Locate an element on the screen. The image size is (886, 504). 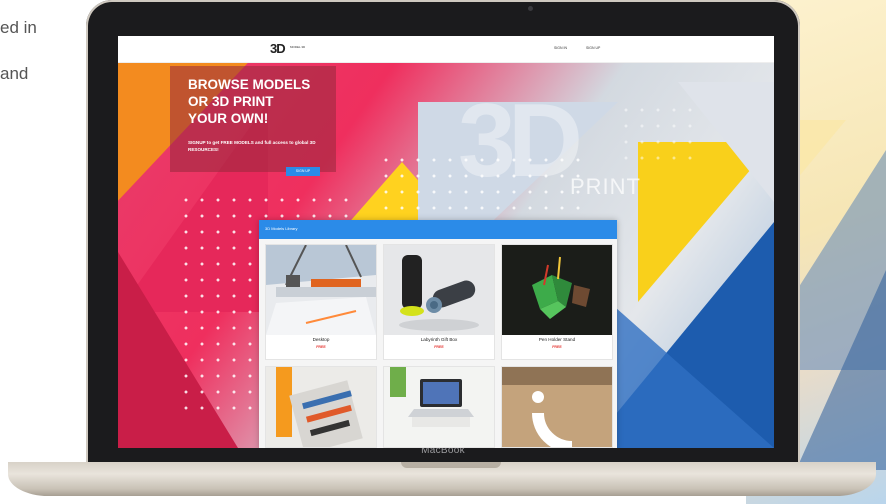
camera-icon is located at coordinates (530, 8).